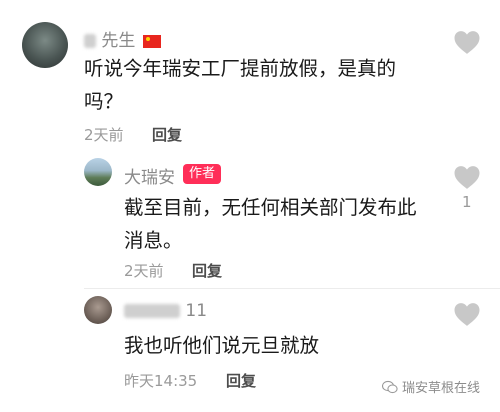 The image size is (500, 412). I want to click on comment-text: 截至目前，无任何相关部门发布此 消息。, so click(270, 224).